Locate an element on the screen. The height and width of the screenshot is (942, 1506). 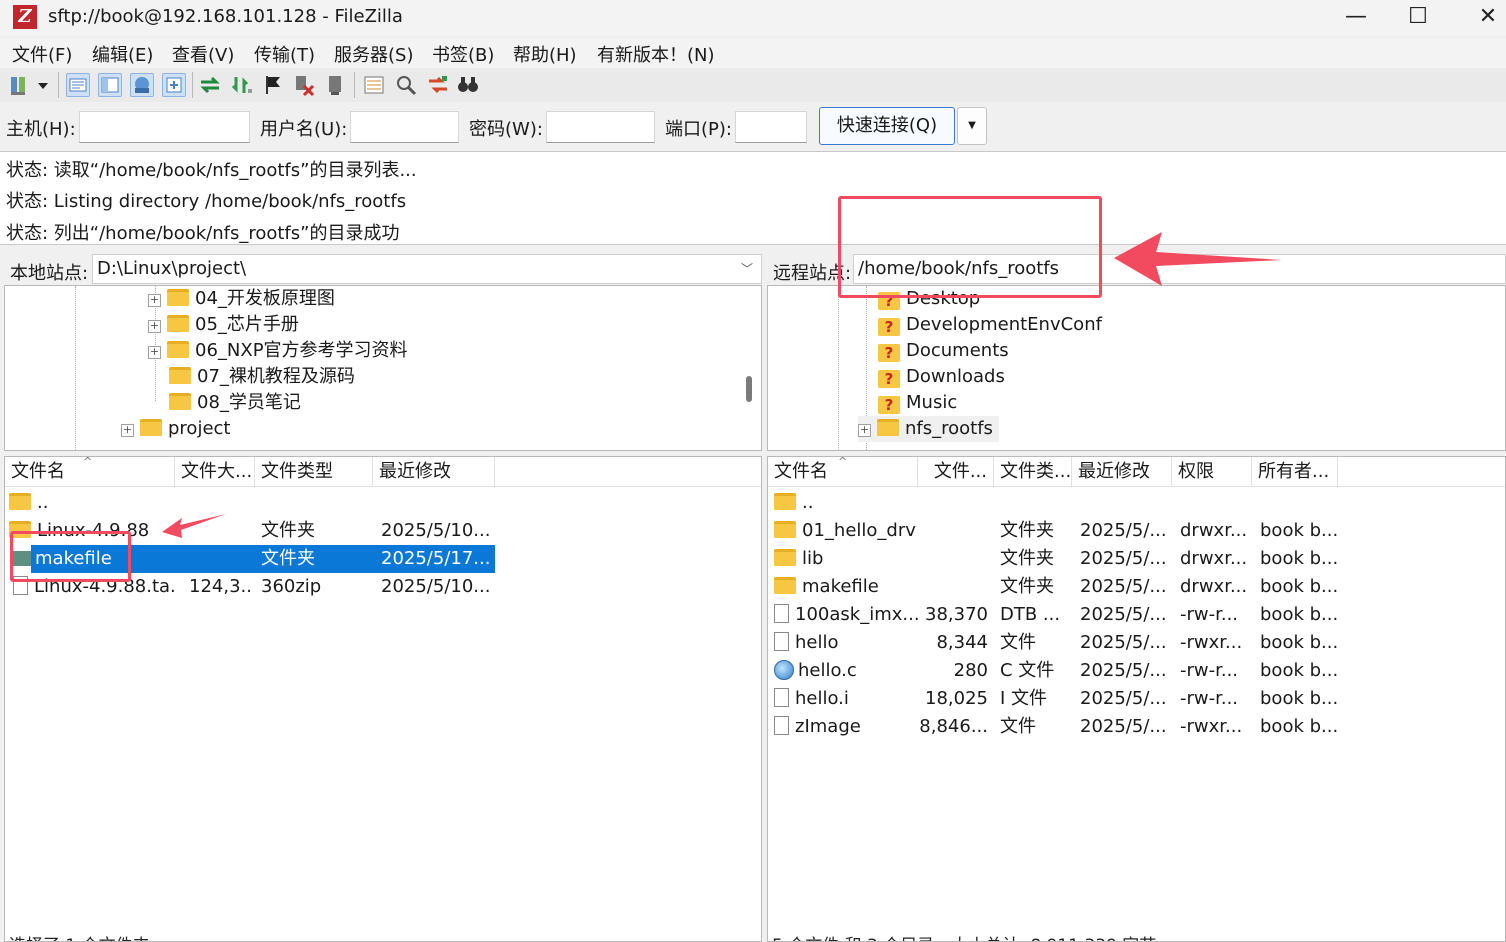
menu-help: 帮助(H) is located at coordinates (545, 54).